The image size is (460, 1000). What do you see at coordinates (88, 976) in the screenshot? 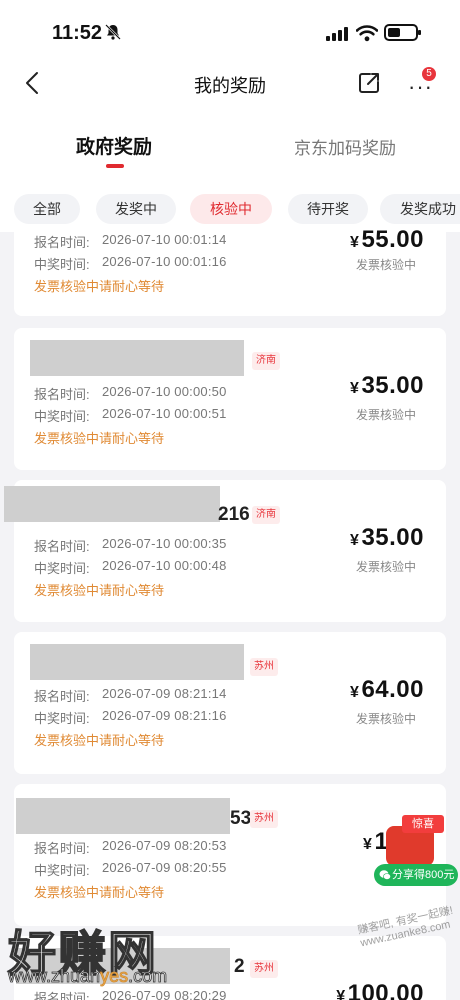
I see `watermark-site: www.zhuanyes.com` at bounding box center [88, 976].